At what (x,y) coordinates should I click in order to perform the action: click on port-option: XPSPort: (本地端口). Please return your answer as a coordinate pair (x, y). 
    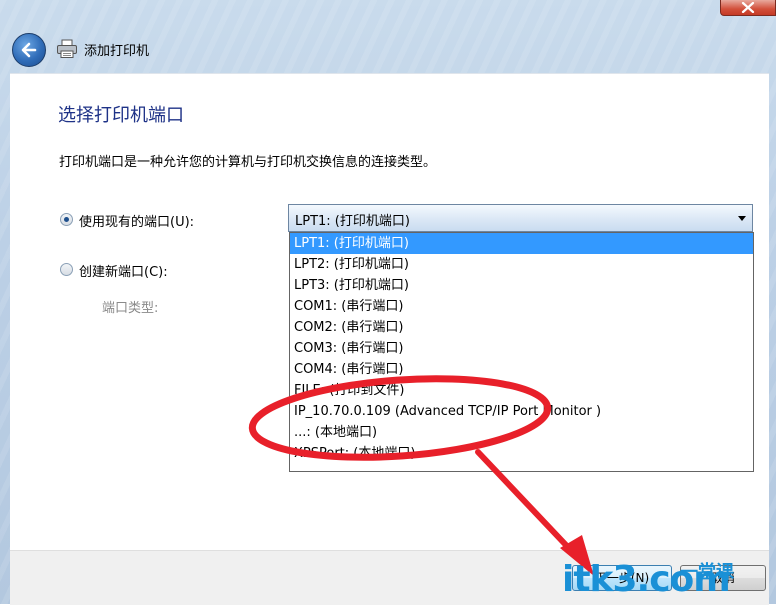
    Looking at the image, I should click on (521, 453).